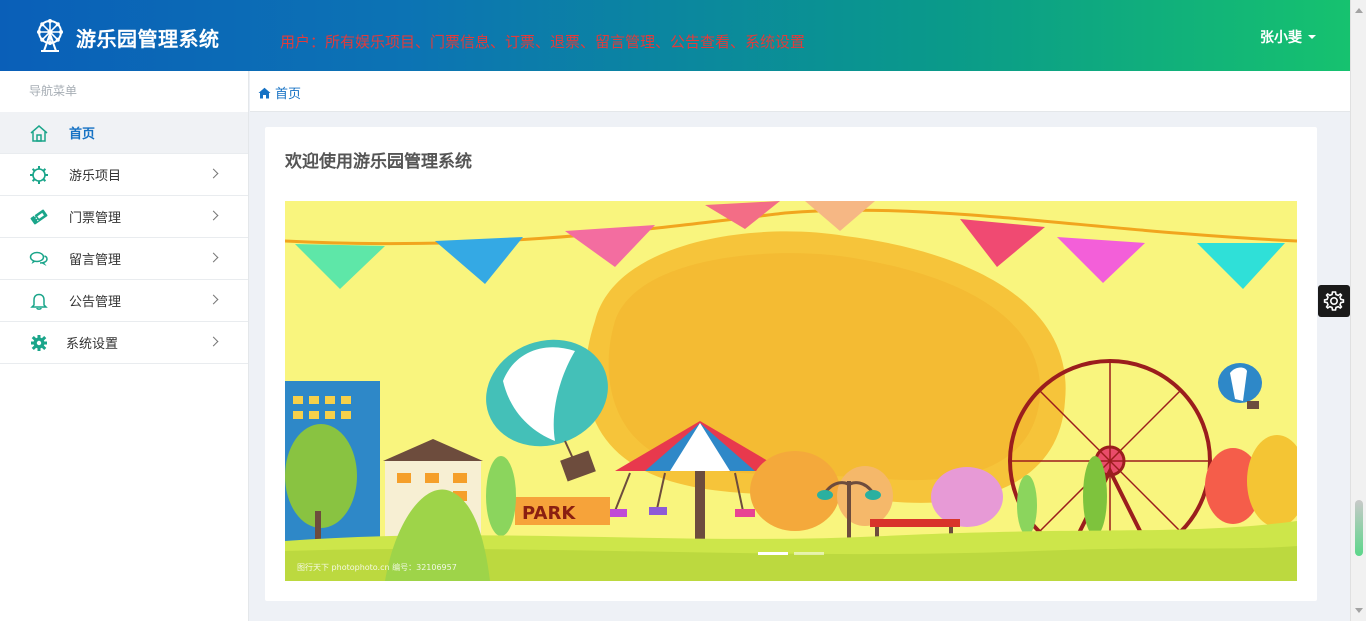 This screenshot has height=621, width=1366. Describe the element at coordinates (124, 175) in the screenshot. I see `sidebar-item-rides: 游乐项目` at that location.